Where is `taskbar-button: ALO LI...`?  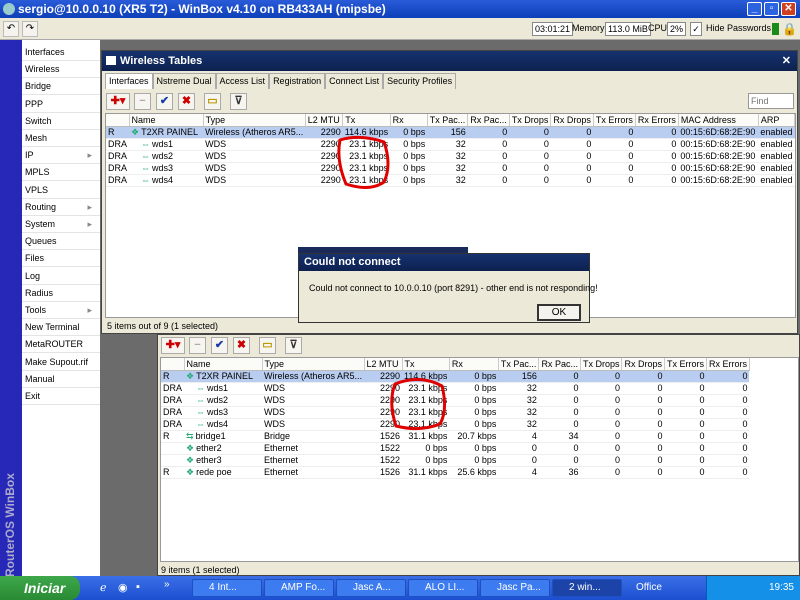 taskbar-button: ALO LI... is located at coordinates (443, 588).